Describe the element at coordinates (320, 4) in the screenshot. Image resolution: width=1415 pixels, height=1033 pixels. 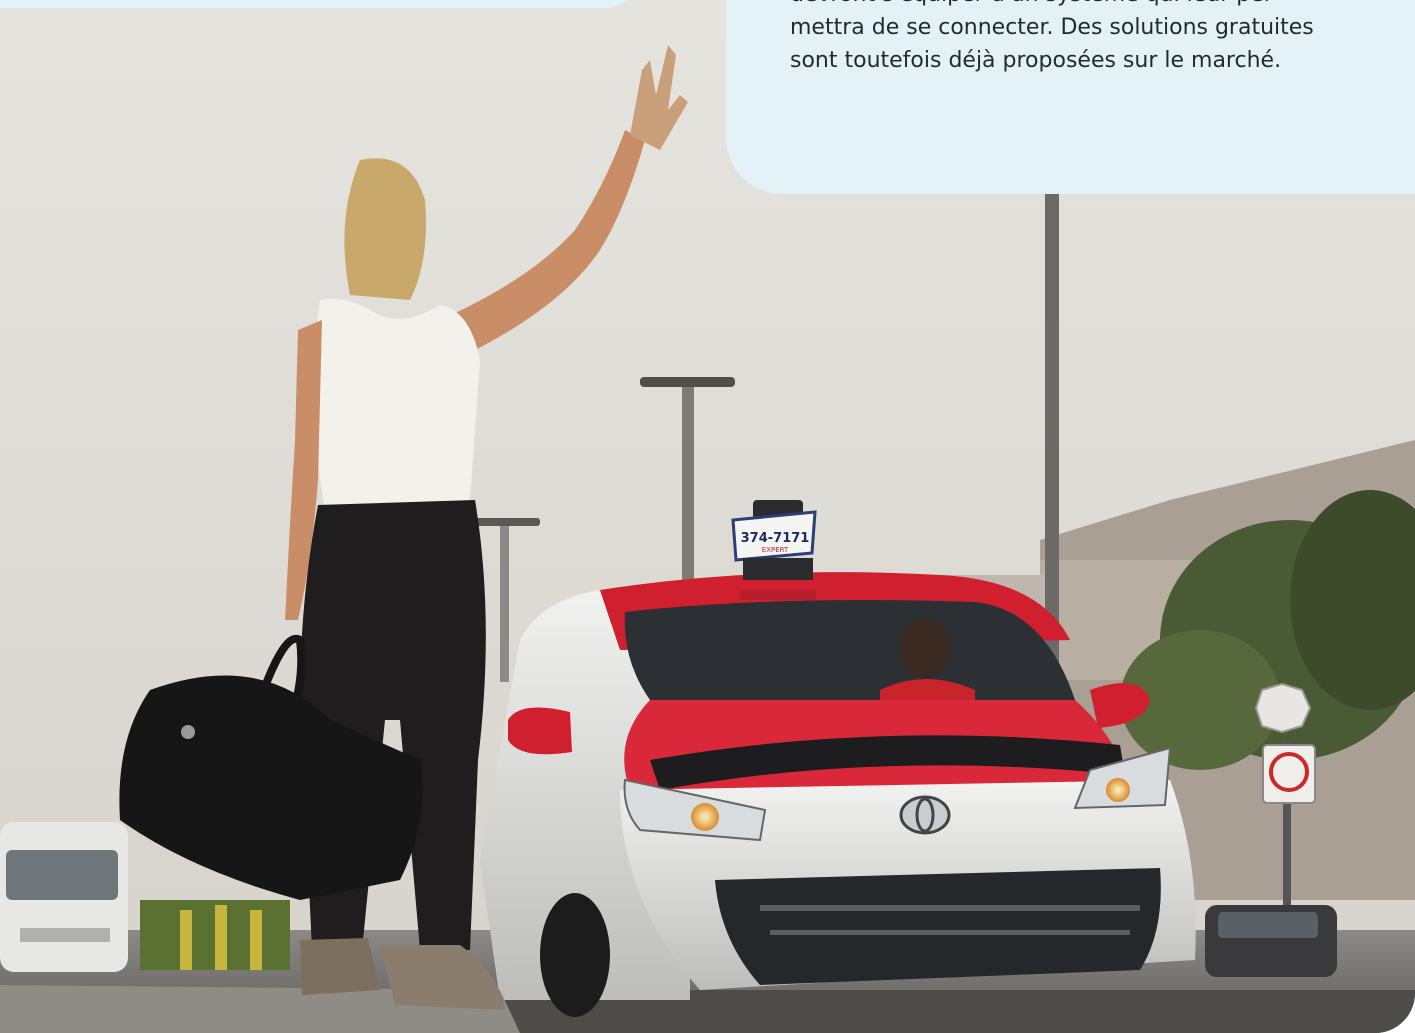
I see `top-left-callout-box` at that location.